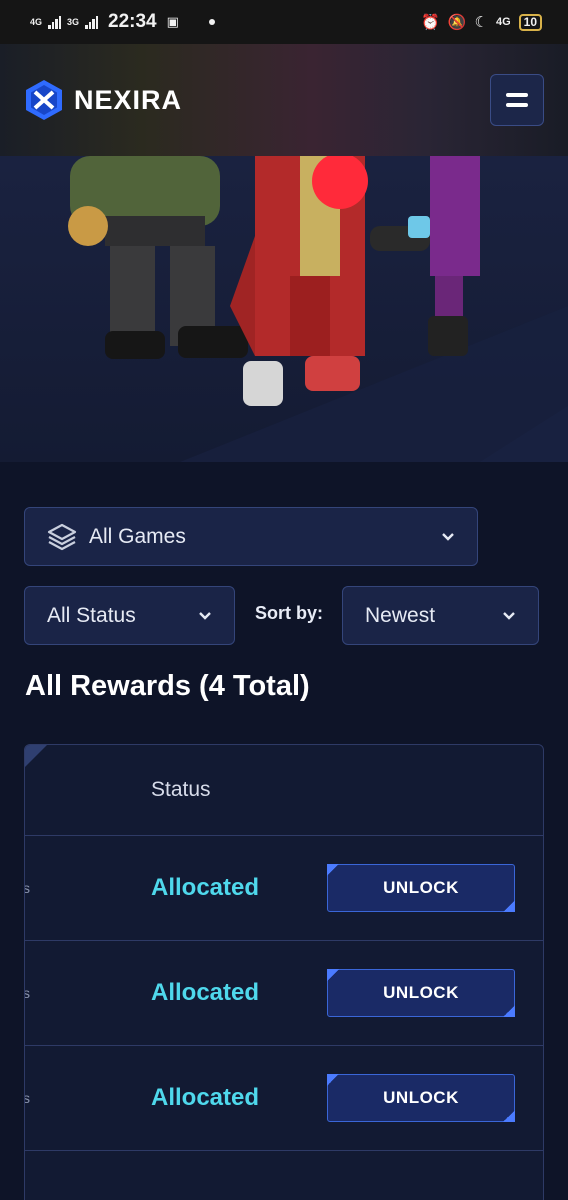 The image size is (568, 1200). I want to click on battery-icon: 10, so click(530, 22).